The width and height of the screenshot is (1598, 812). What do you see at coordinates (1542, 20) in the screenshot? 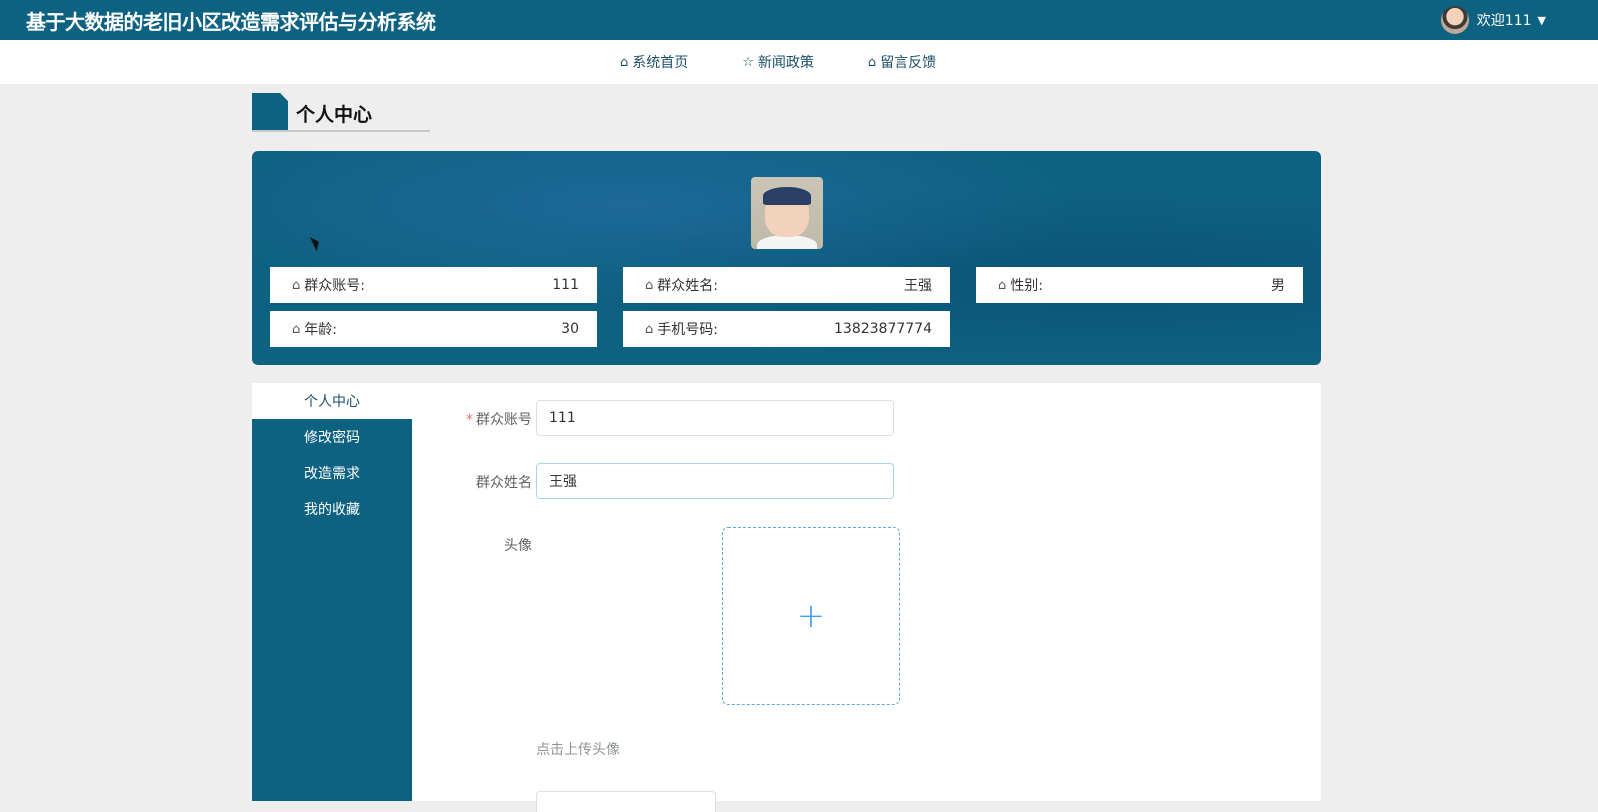
I see `chevron-down-icon: ▼` at bounding box center [1542, 20].